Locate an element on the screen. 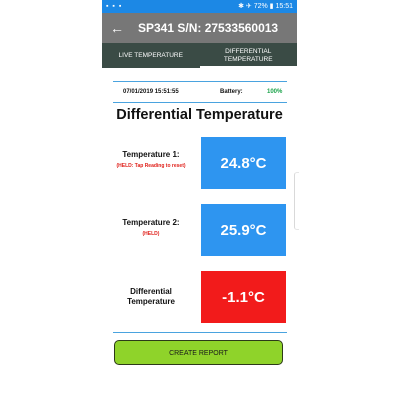 Image resolution: width=400 pixels, height=400 pixels. temperature-1-label: Temperature 1: is located at coordinates (151, 154).